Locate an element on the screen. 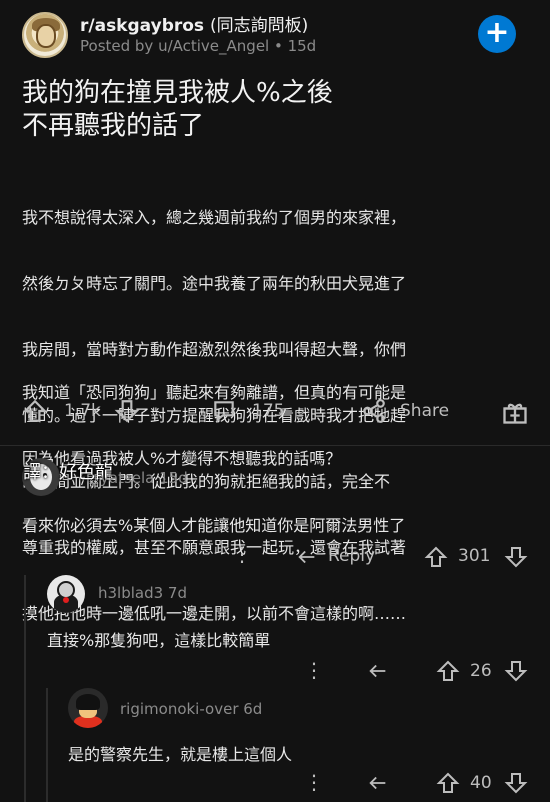  comment-action-bar: ⋮ Reply 301 is located at coordinates (275, 558).